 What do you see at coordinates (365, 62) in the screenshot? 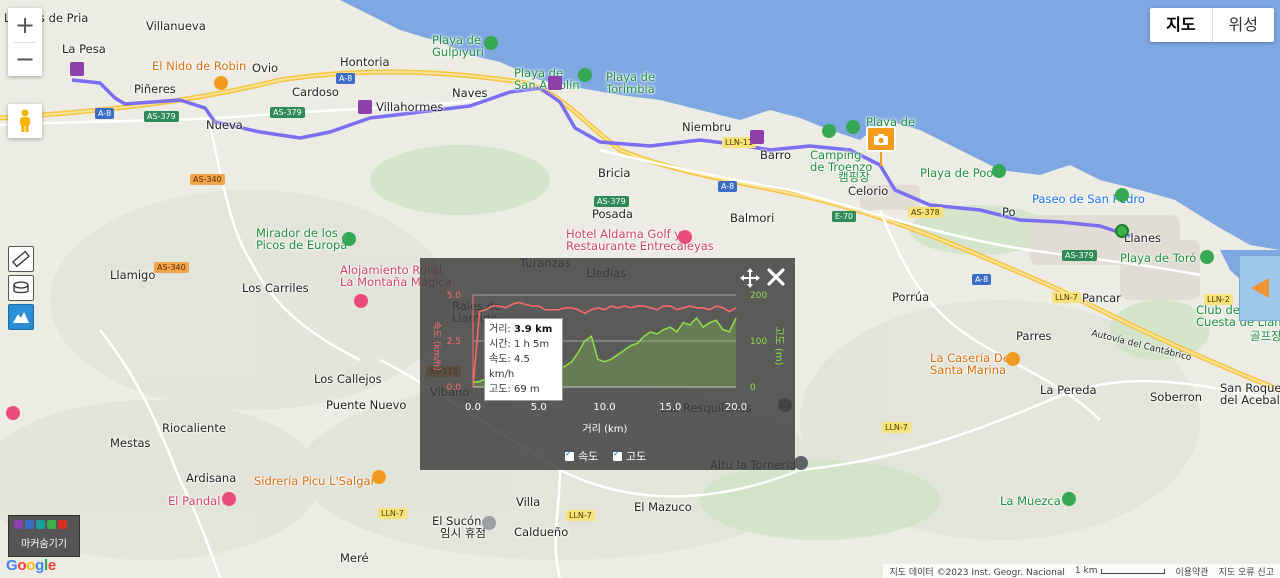
I see `place-label-hontoria: Hontoria` at bounding box center [365, 62].